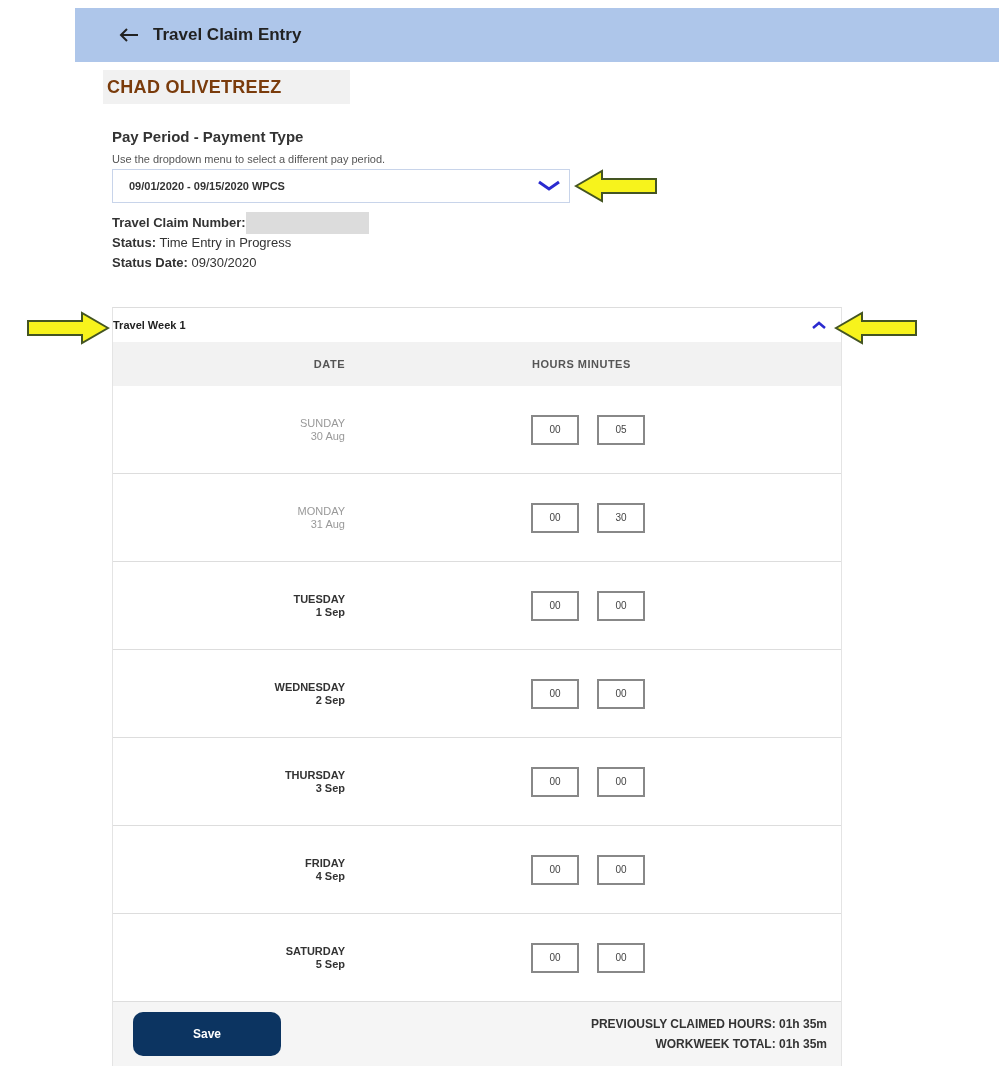  What do you see at coordinates (314, 775) in the screenshot?
I see `day-name: THURSDAY` at bounding box center [314, 775].